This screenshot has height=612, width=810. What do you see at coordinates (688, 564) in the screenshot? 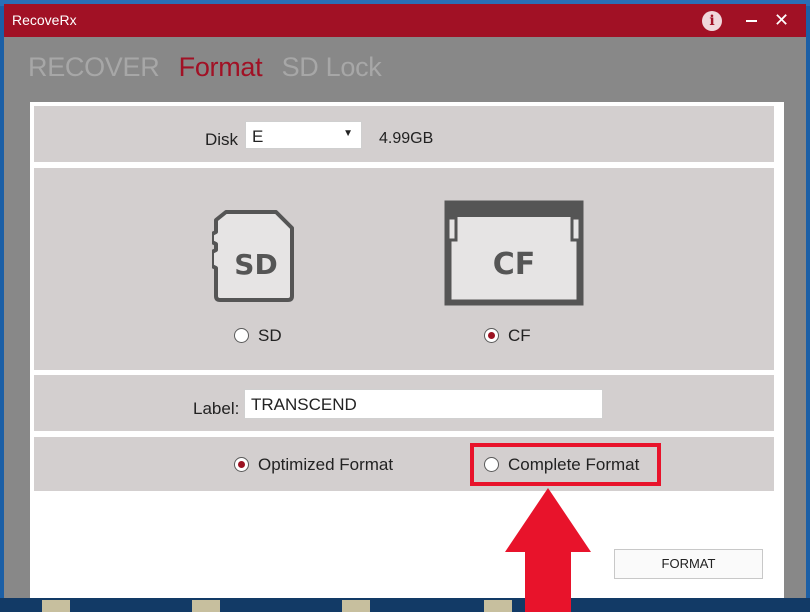
I see `format-button: FORMAT` at bounding box center [688, 564].